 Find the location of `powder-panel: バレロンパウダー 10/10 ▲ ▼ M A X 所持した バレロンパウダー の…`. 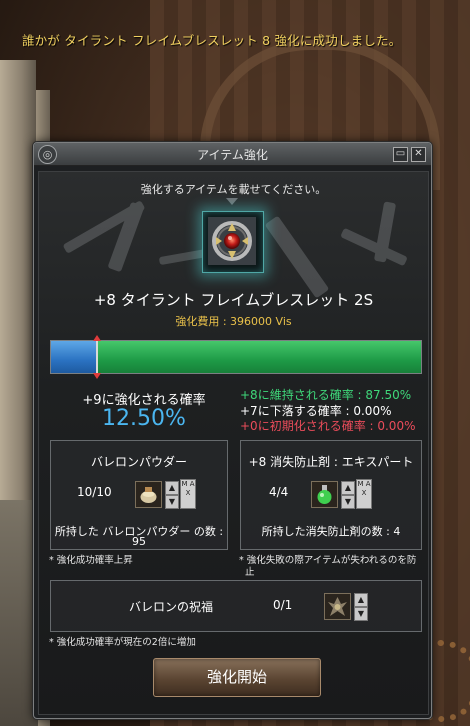

powder-panel: バレロンパウダー 10/10 ▲ ▼ M A X 所持した バレロンパウダー の… is located at coordinates (139, 495).